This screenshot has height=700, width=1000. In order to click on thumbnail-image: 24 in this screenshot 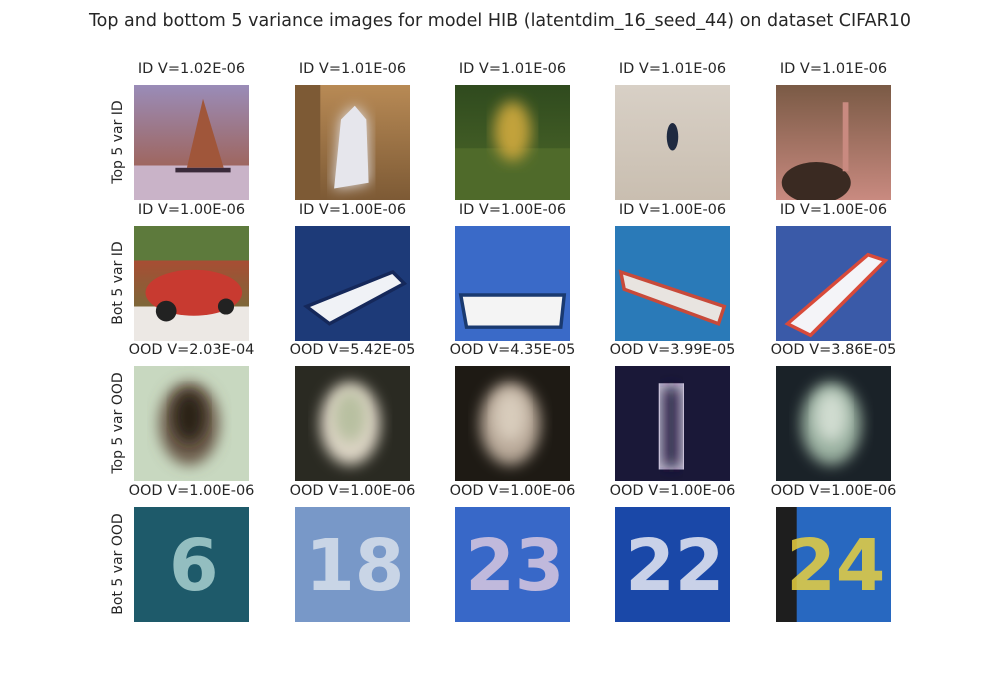, I will do `click(833, 564)`.